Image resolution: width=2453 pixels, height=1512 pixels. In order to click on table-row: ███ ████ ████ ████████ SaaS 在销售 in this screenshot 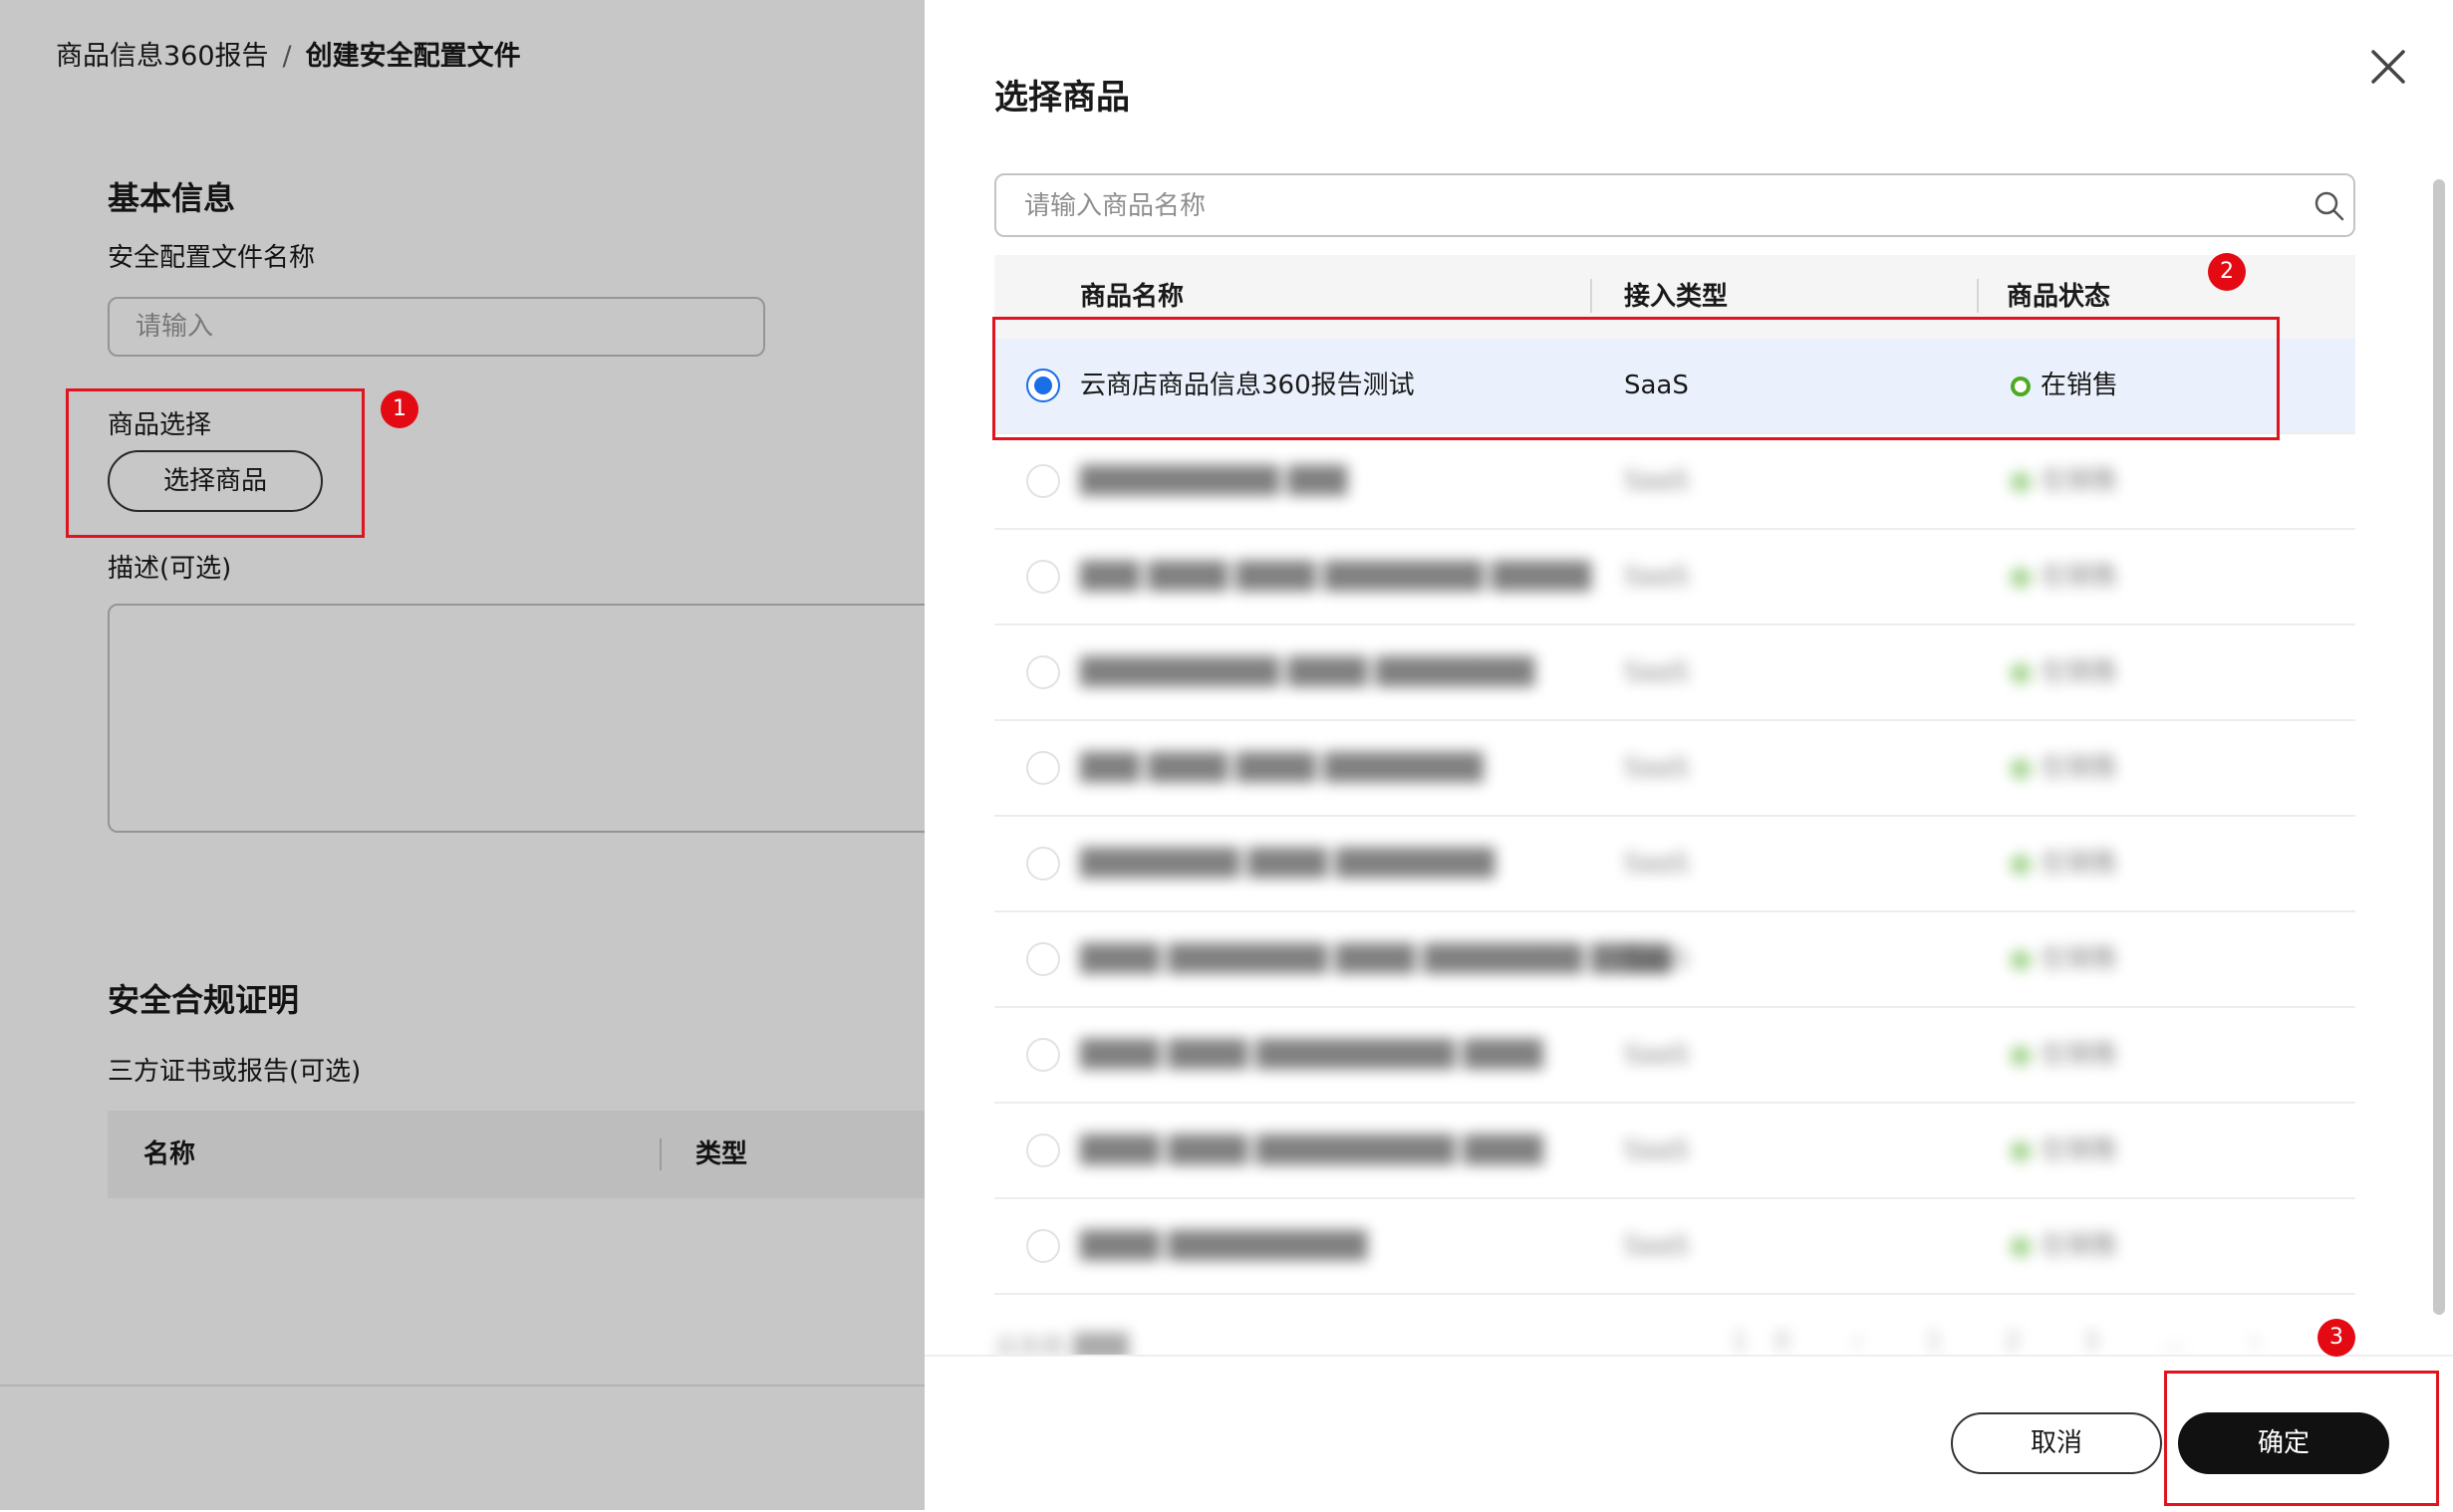, I will do `click(1674, 769)`.